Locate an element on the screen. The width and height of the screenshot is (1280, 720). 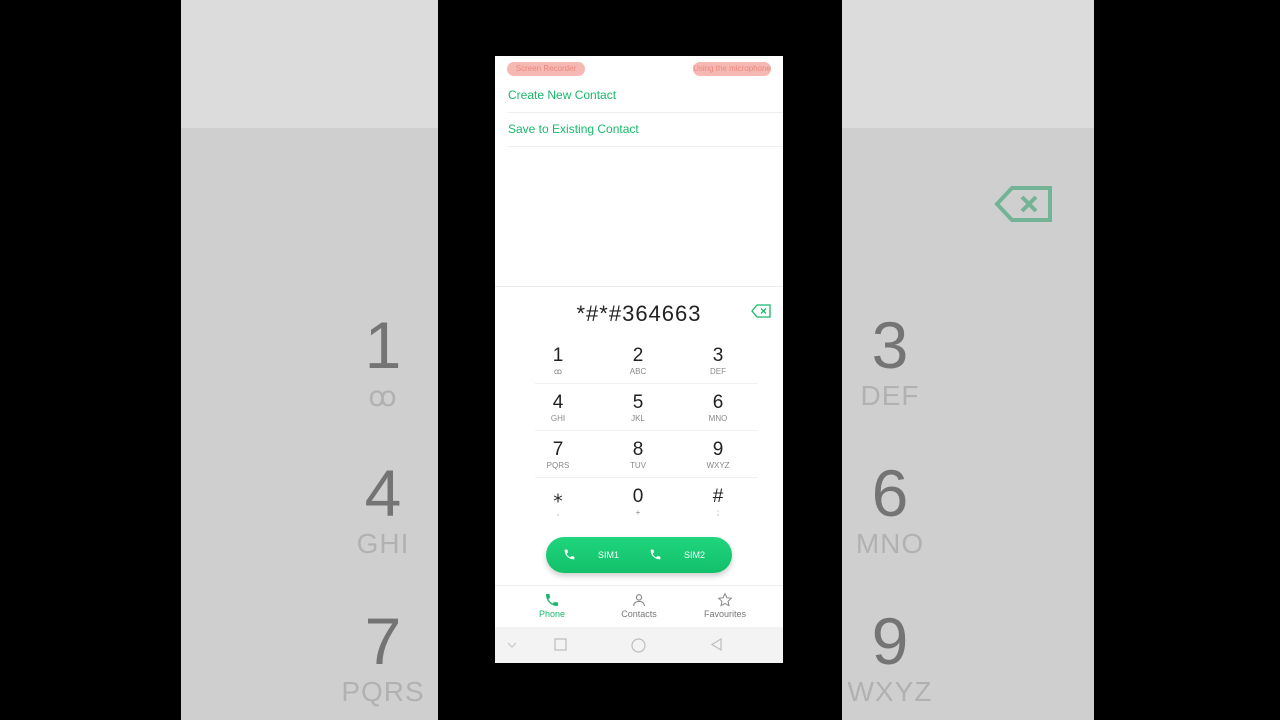
key-hash: # ; is located at coordinates (718, 502).